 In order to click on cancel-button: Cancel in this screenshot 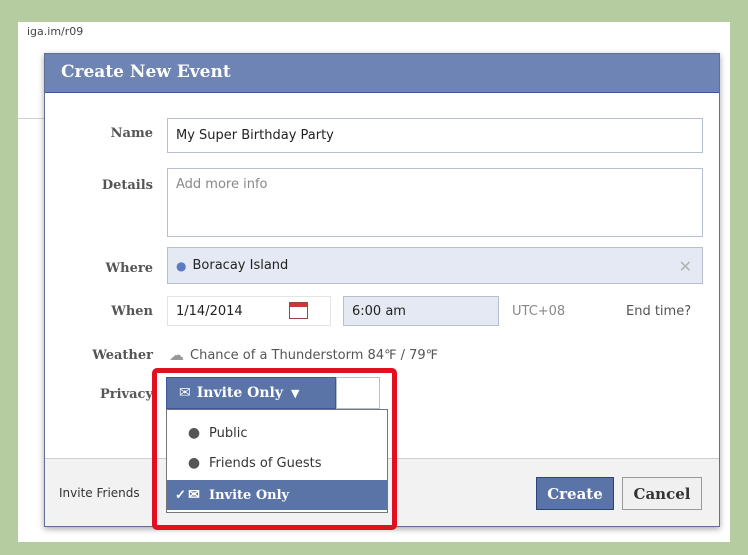, I will do `click(662, 493)`.